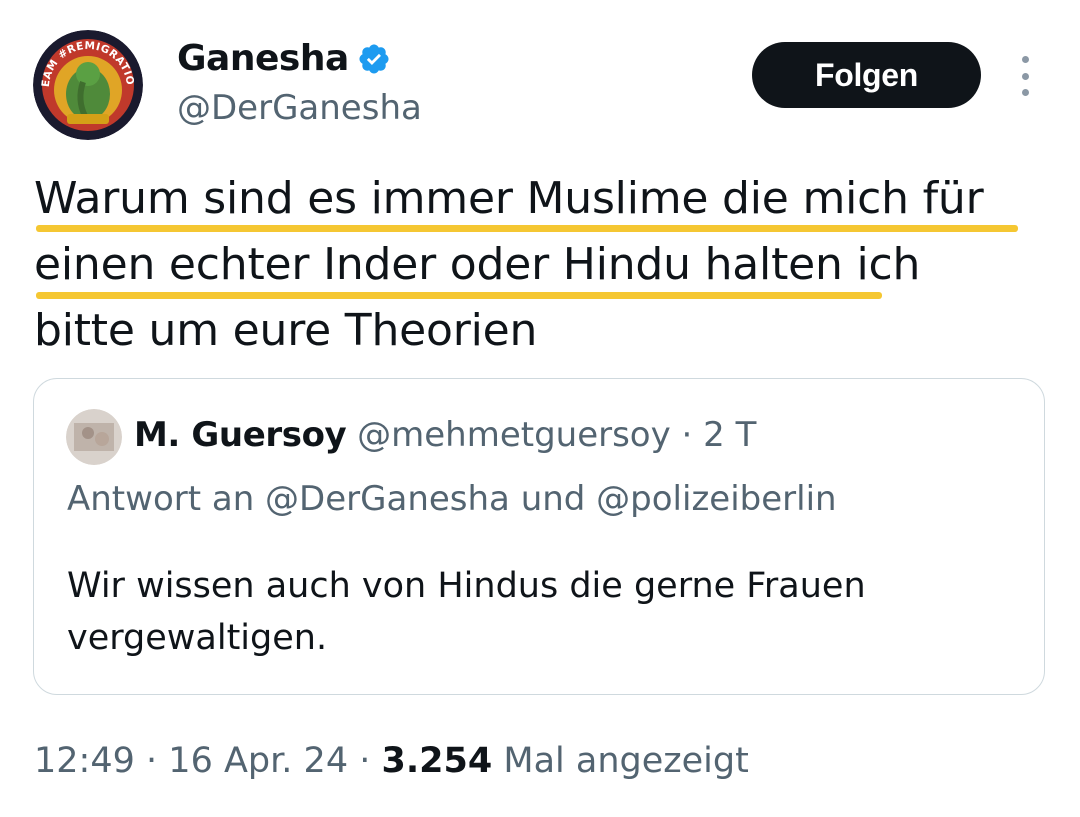 This screenshot has width=1080, height=817. Describe the element at coordinates (240, 435) in the screenshot. I see `quoted-author-name: M. Guersoy` at that location.